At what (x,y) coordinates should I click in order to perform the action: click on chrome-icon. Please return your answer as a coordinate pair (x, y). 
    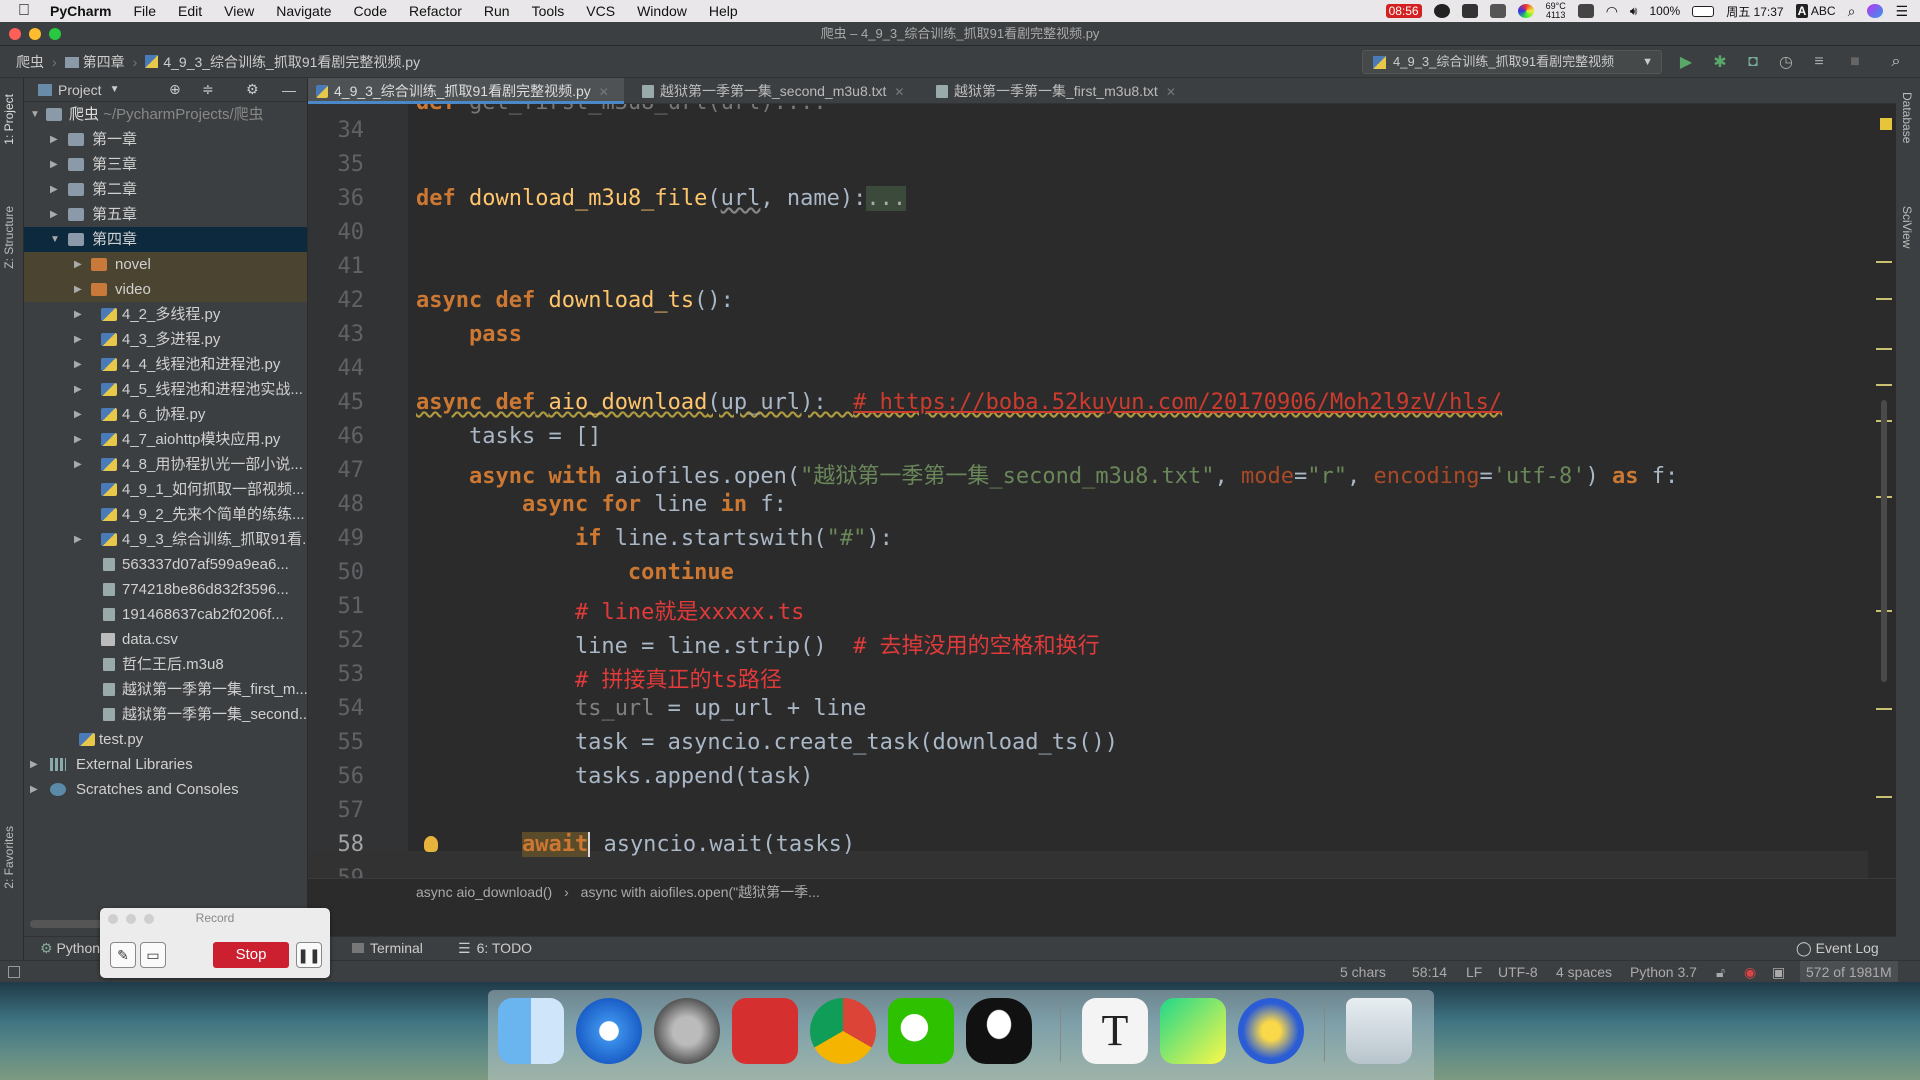
    Looking at the image, I should click on (843, 1031).